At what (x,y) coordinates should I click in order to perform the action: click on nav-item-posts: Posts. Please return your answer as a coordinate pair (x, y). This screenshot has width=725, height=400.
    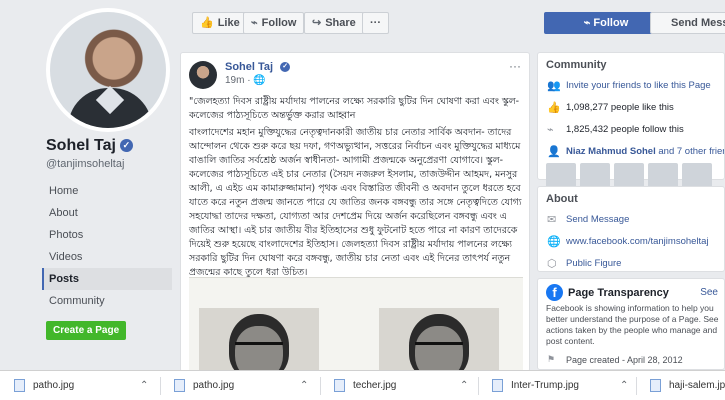
    Looking at the image, I should click on (107, 279).